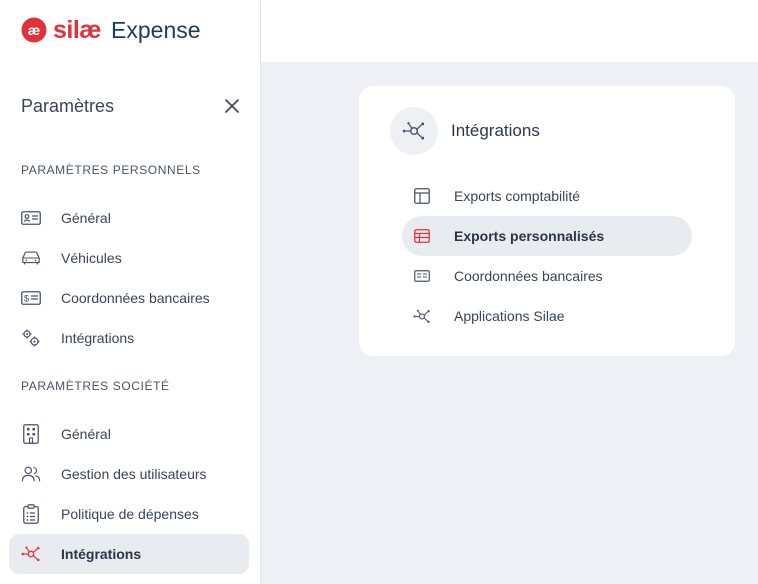 The height and width of the screenshot is (584, 758). What do you see at coordinates (31, 514) in the screenshot?
I see `clipboard-icon` at bounding box center [31, 514].